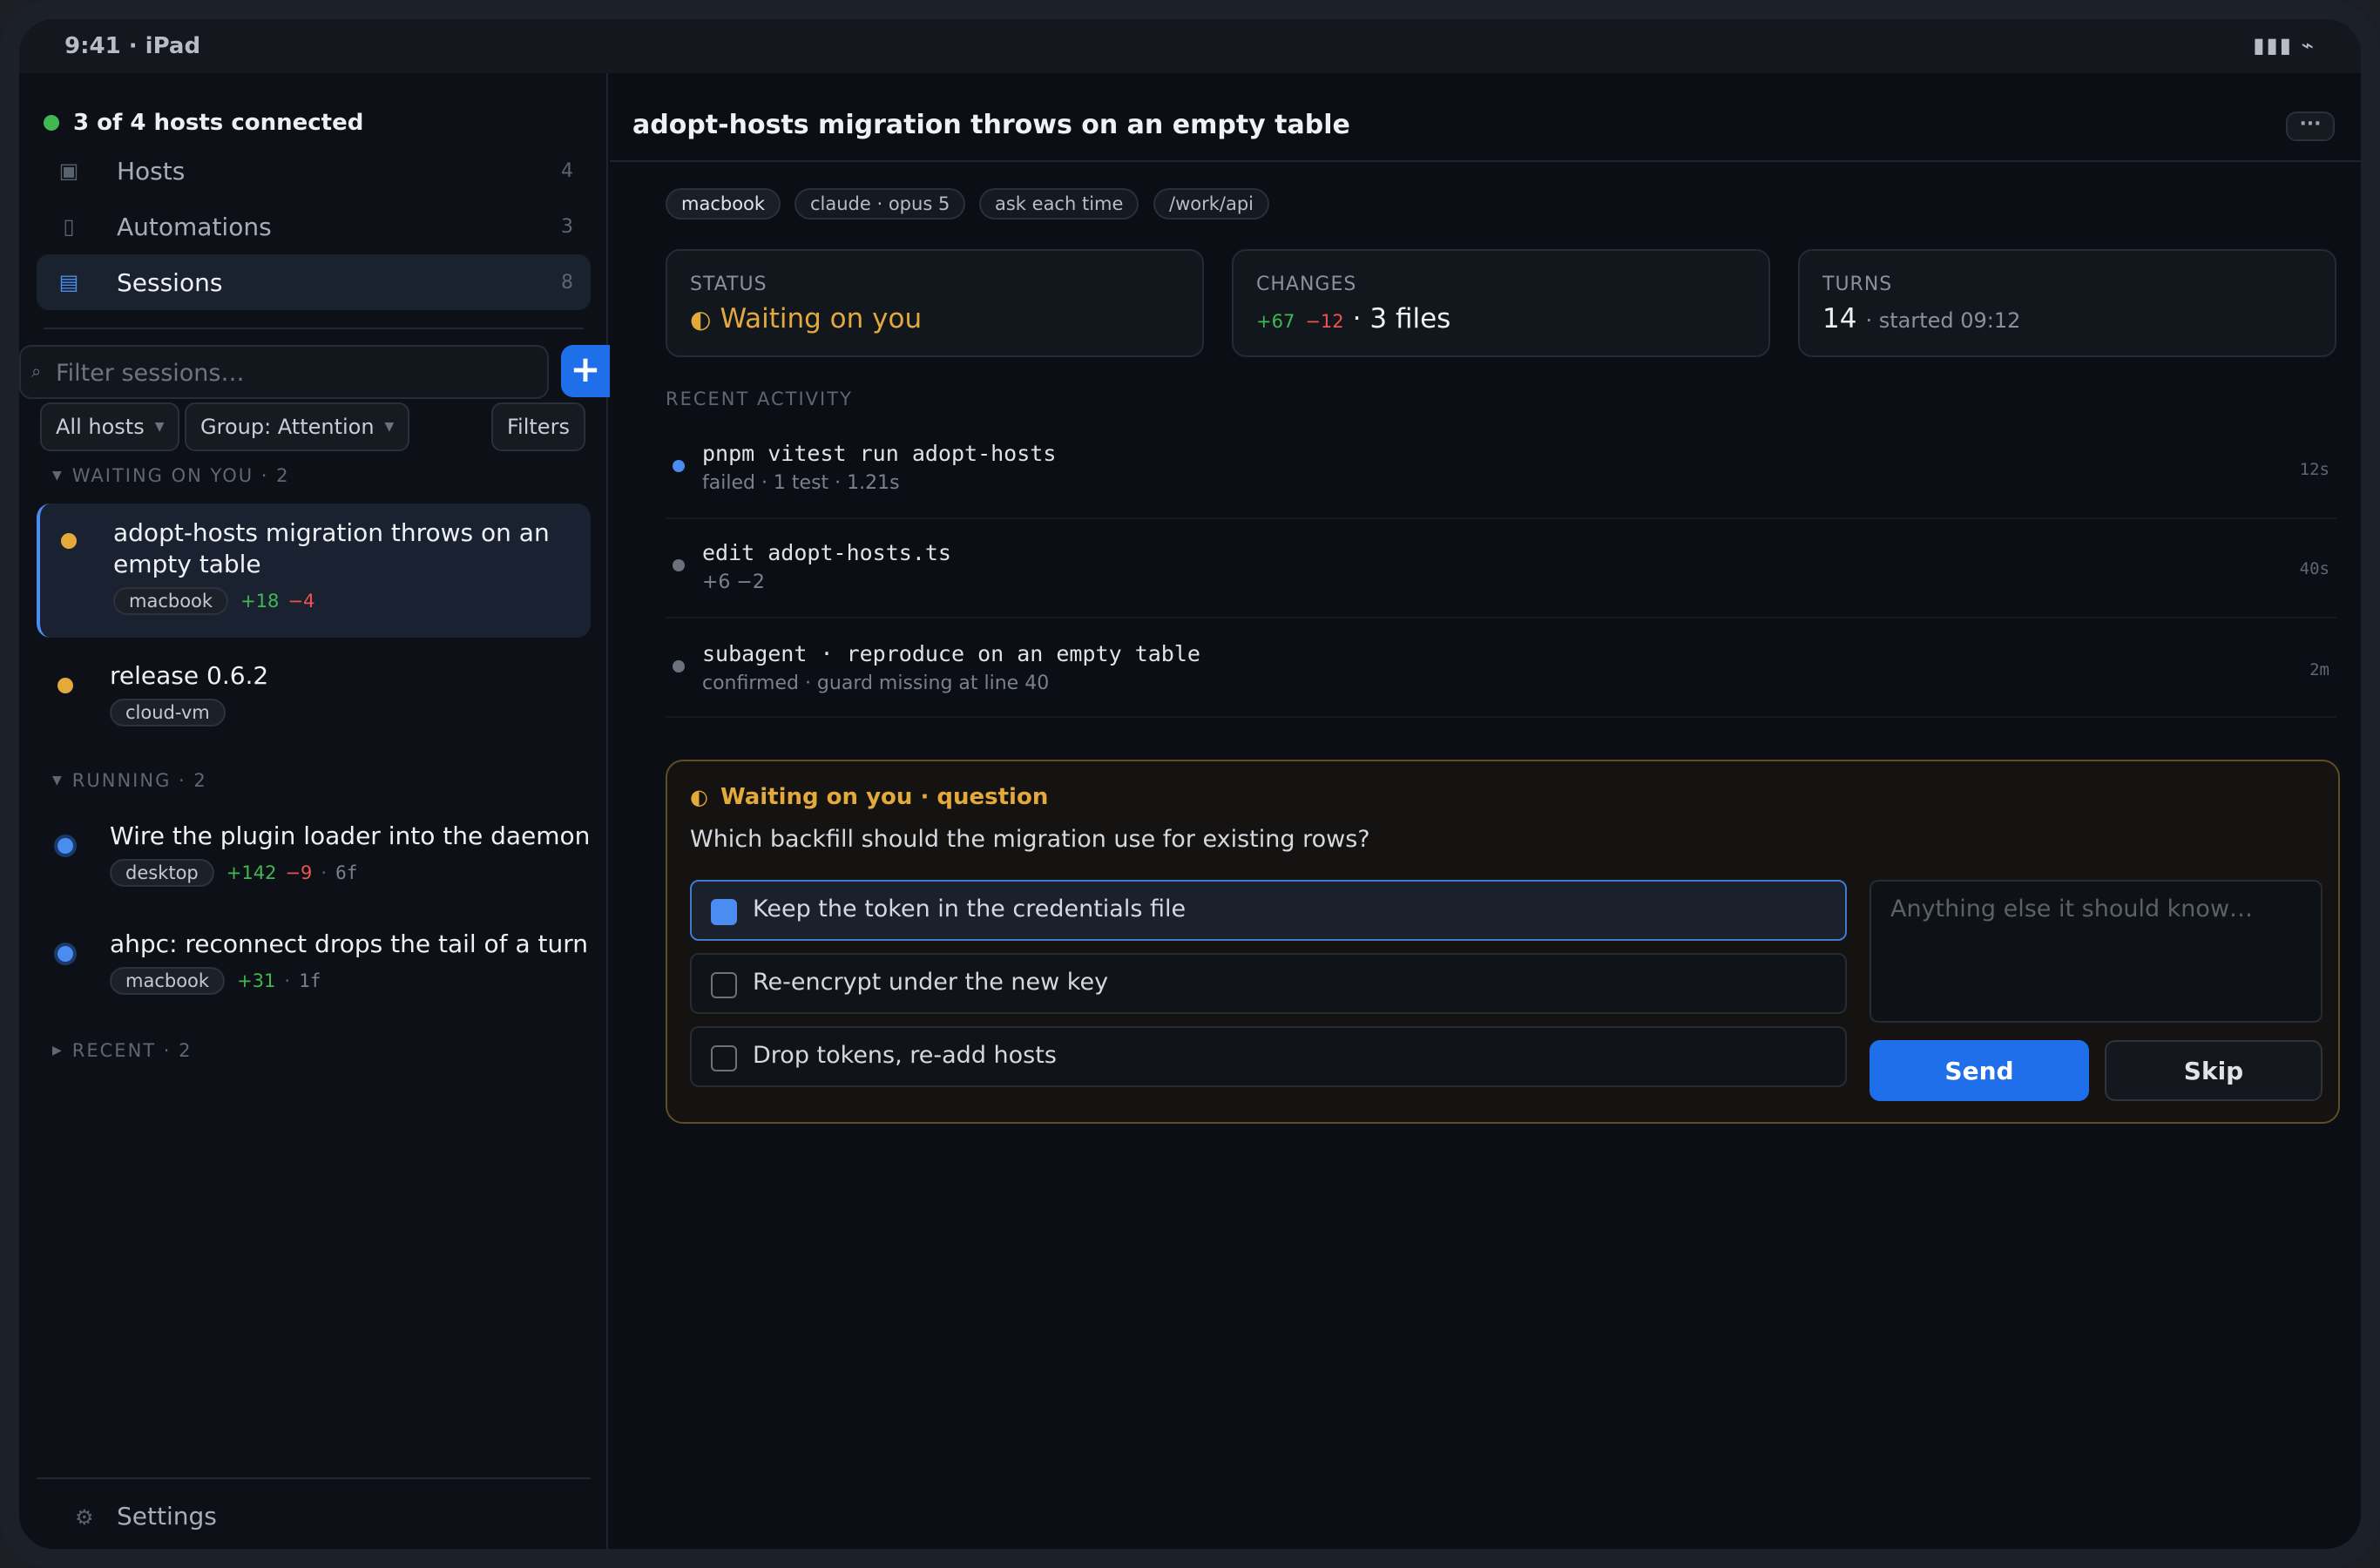 The image size is (2380, 1568). Describe the element at coordinates (880, 204) in the screenshot. I see `model-chip: claude · opus 5` at that location.